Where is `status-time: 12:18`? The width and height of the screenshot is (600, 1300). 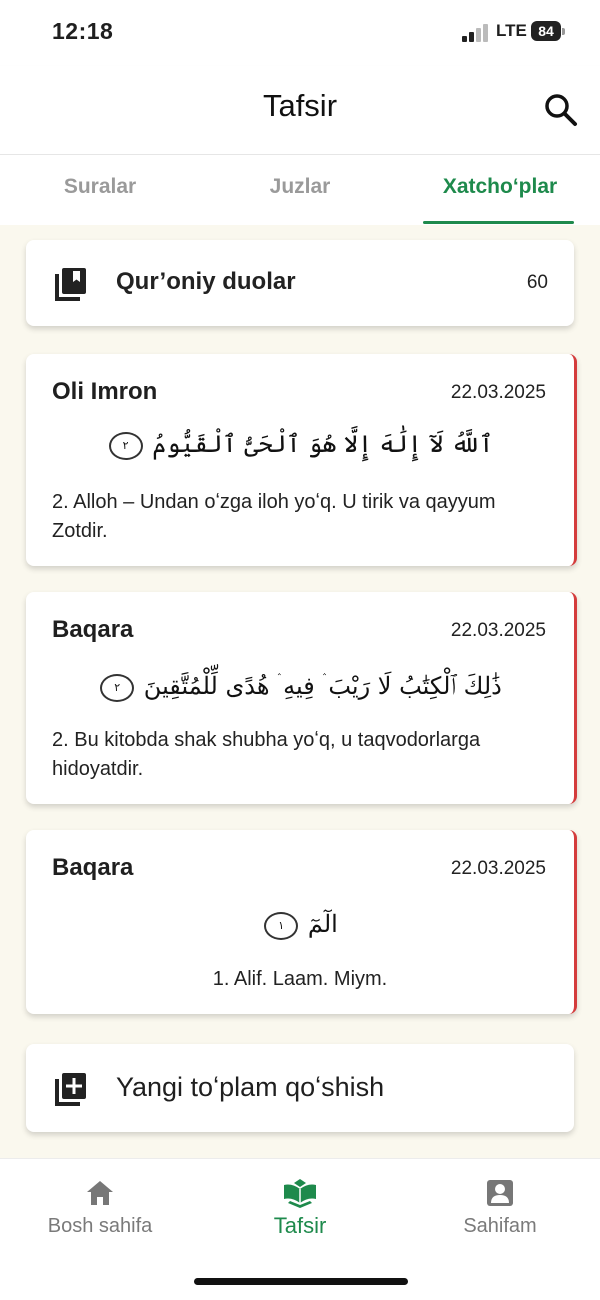
status-time: 12:18 is located at coordinates (83, 31).